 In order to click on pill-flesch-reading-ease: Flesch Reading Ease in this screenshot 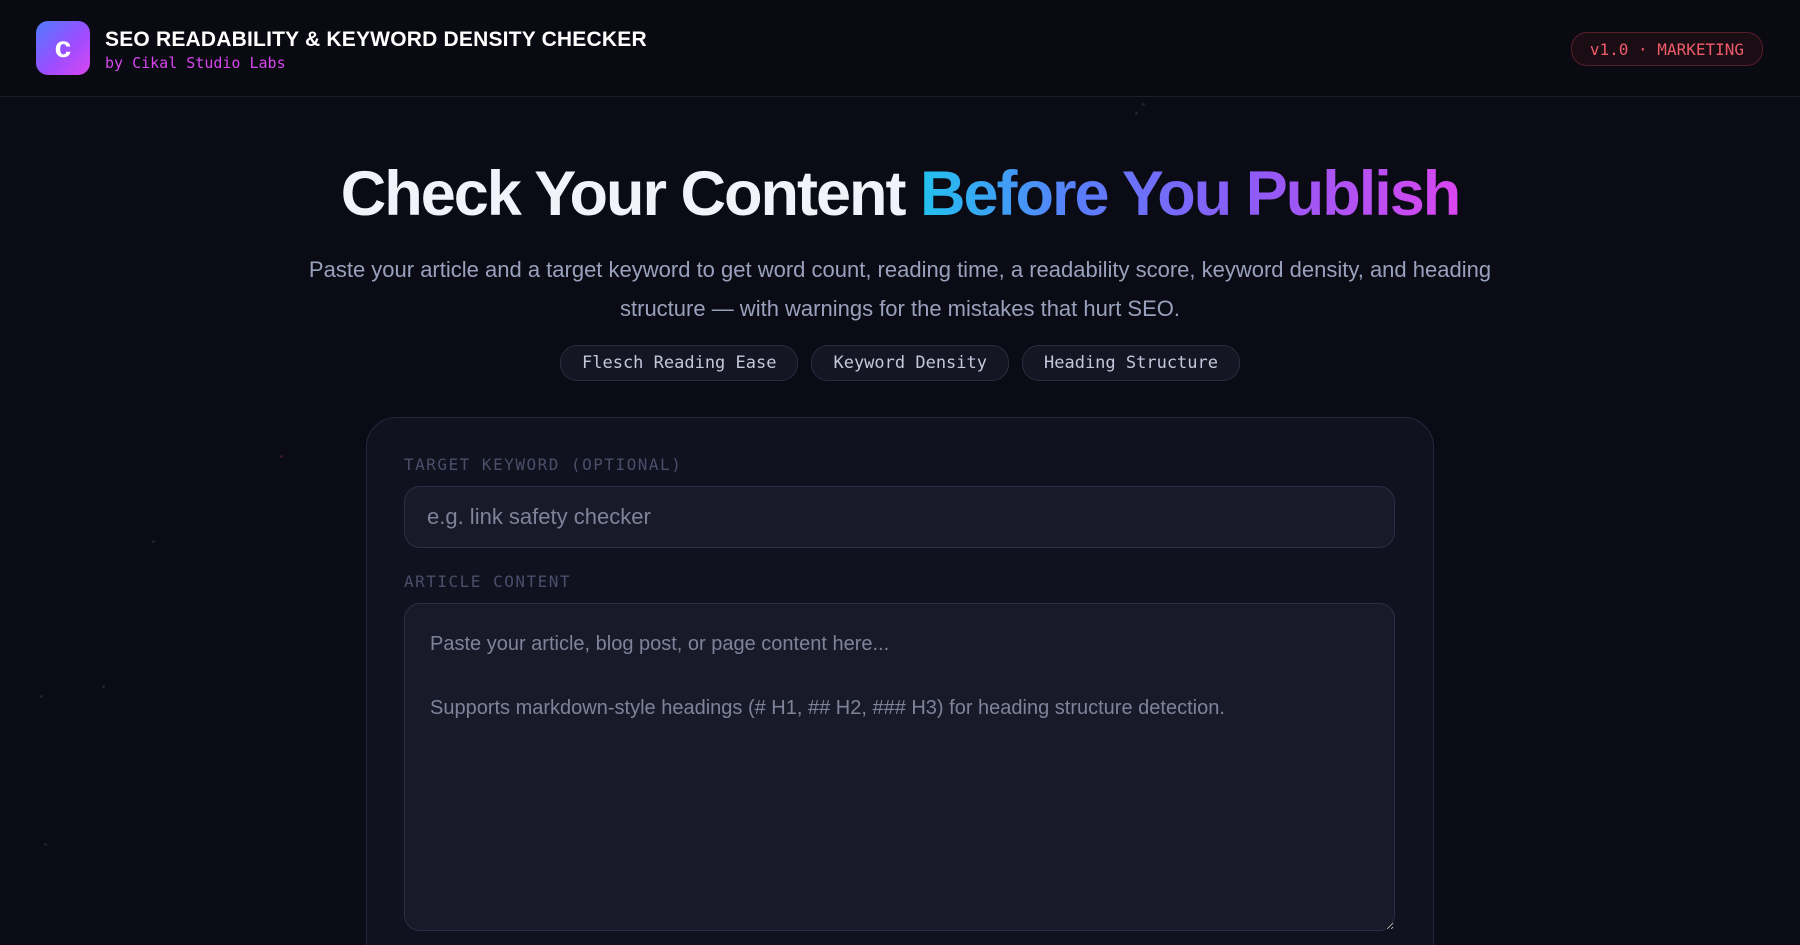, I will do `click(679, 363)`.